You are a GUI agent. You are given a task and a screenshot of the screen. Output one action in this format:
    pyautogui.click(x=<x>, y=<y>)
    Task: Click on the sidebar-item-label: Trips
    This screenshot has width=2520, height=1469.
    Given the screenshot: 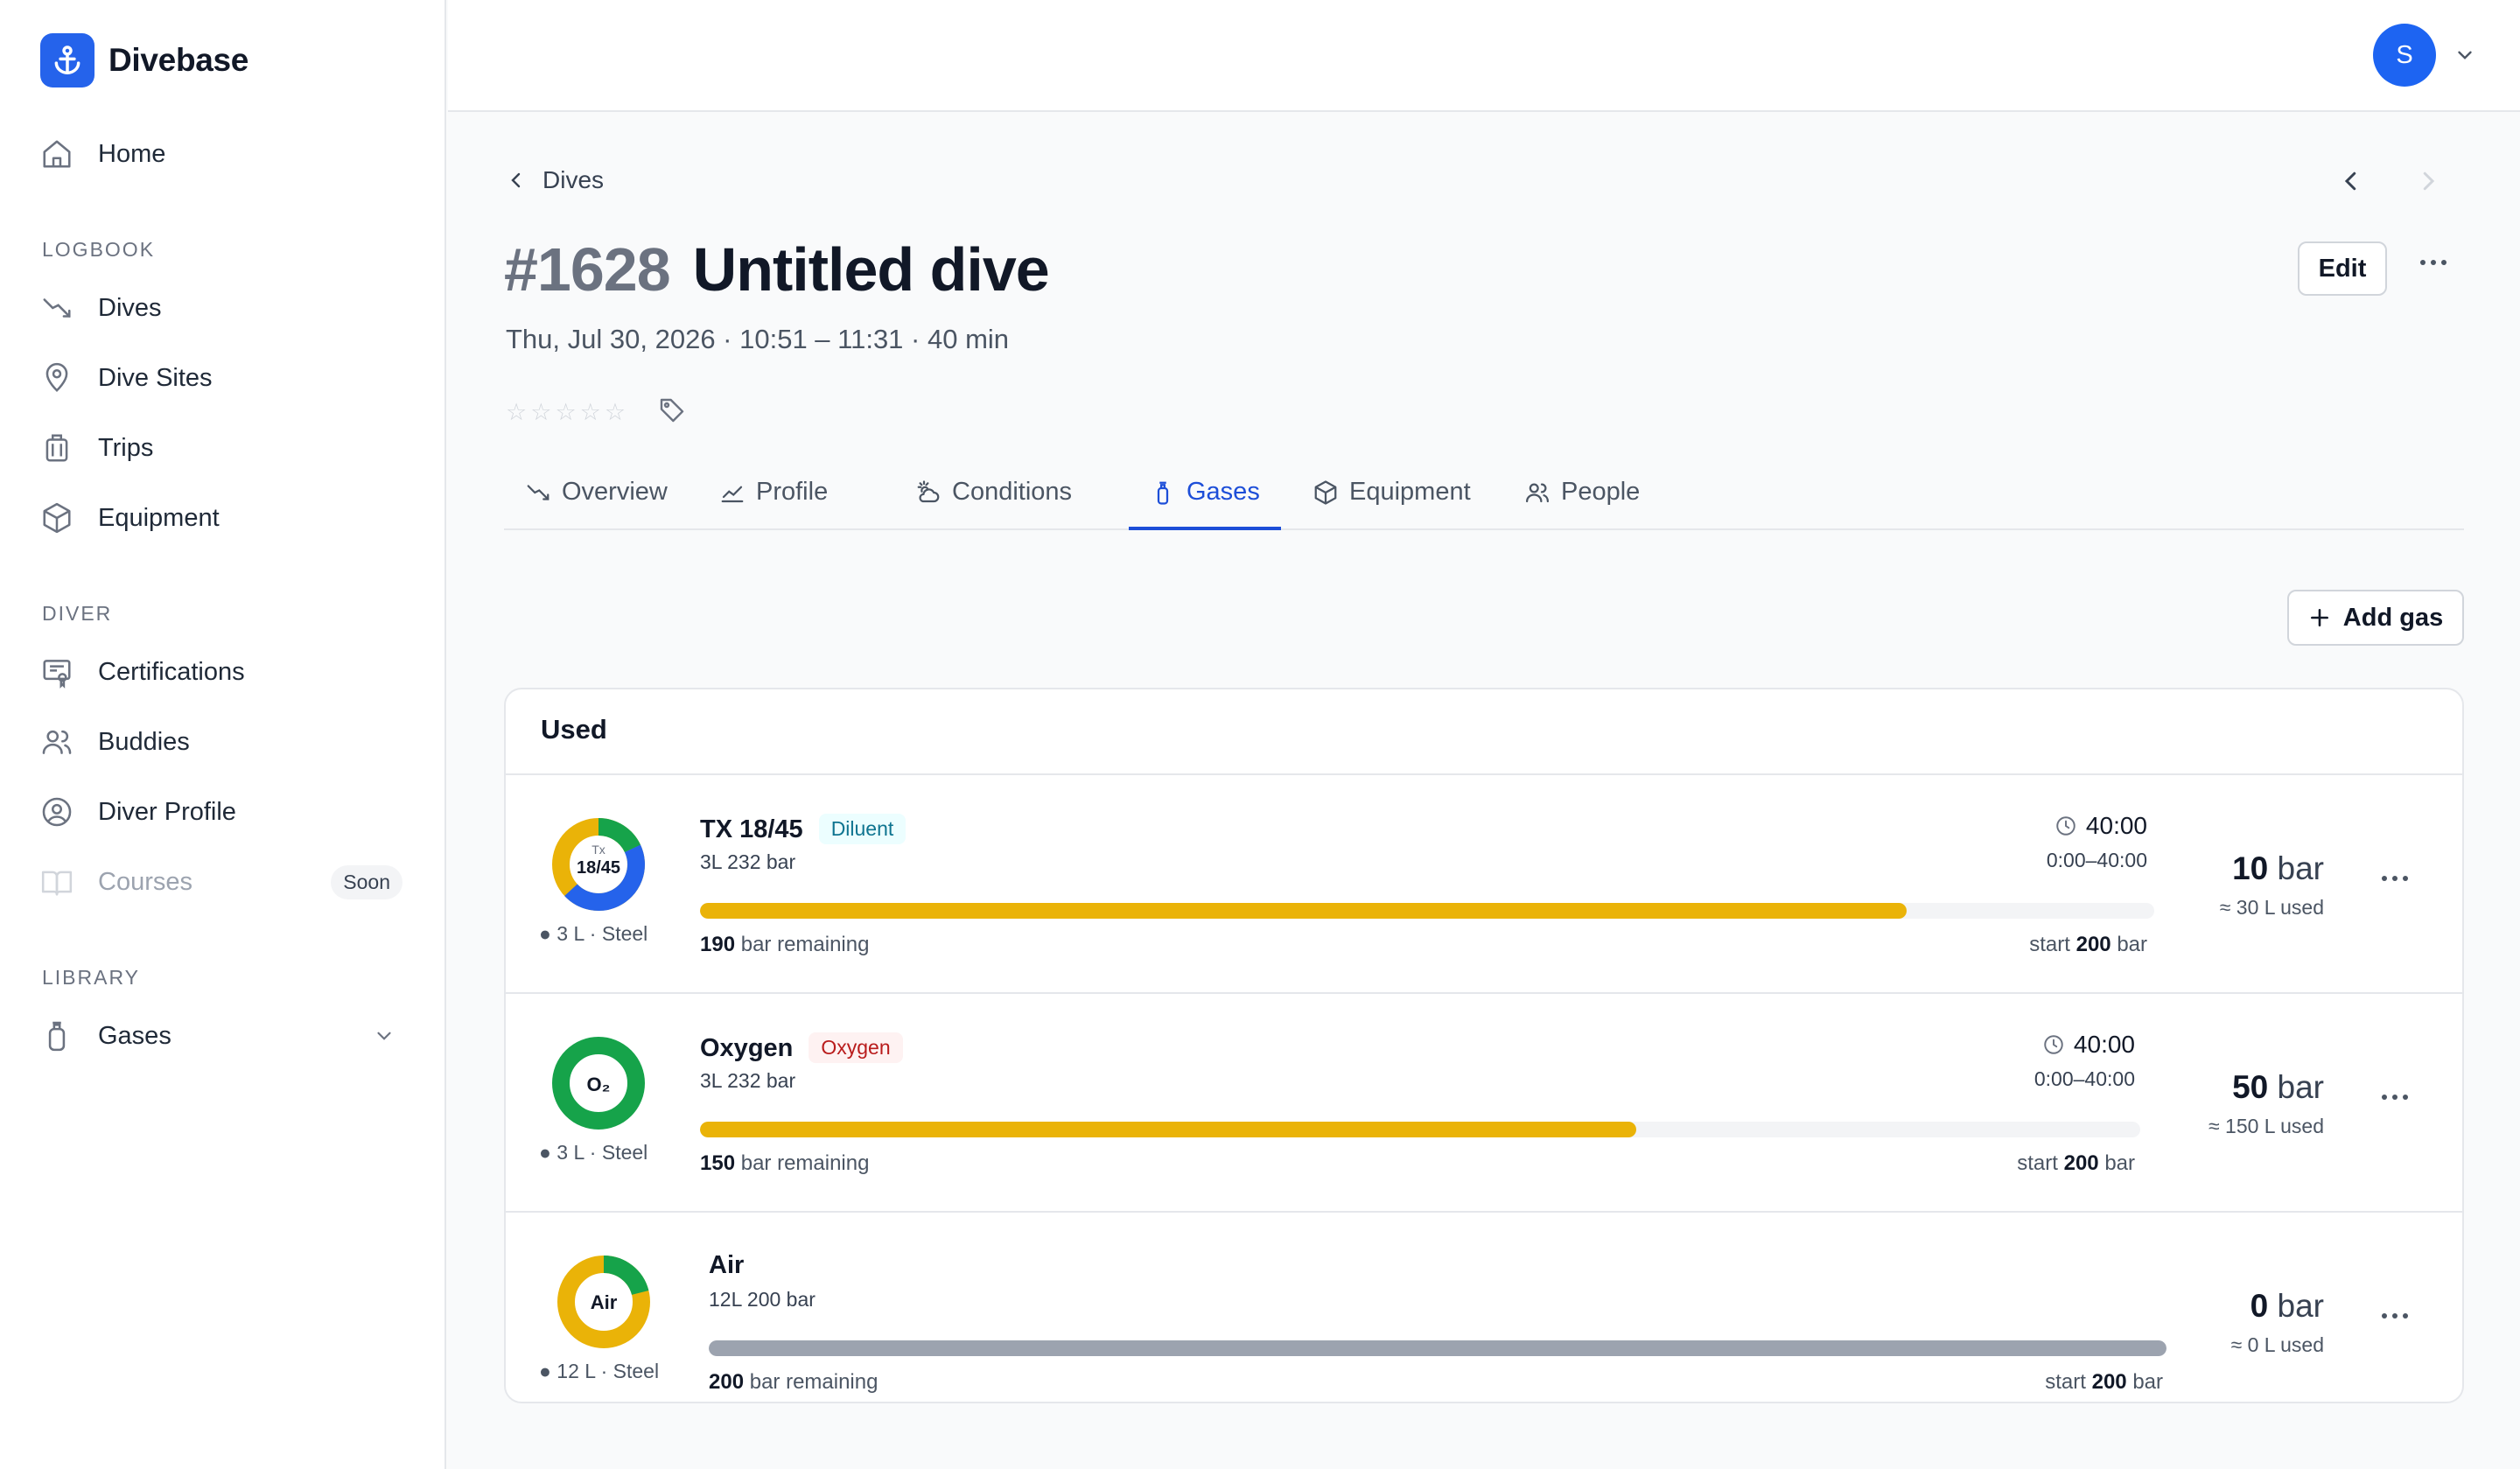 What is the action you would take?
    pyautogui.click(x=126, y=448)
    